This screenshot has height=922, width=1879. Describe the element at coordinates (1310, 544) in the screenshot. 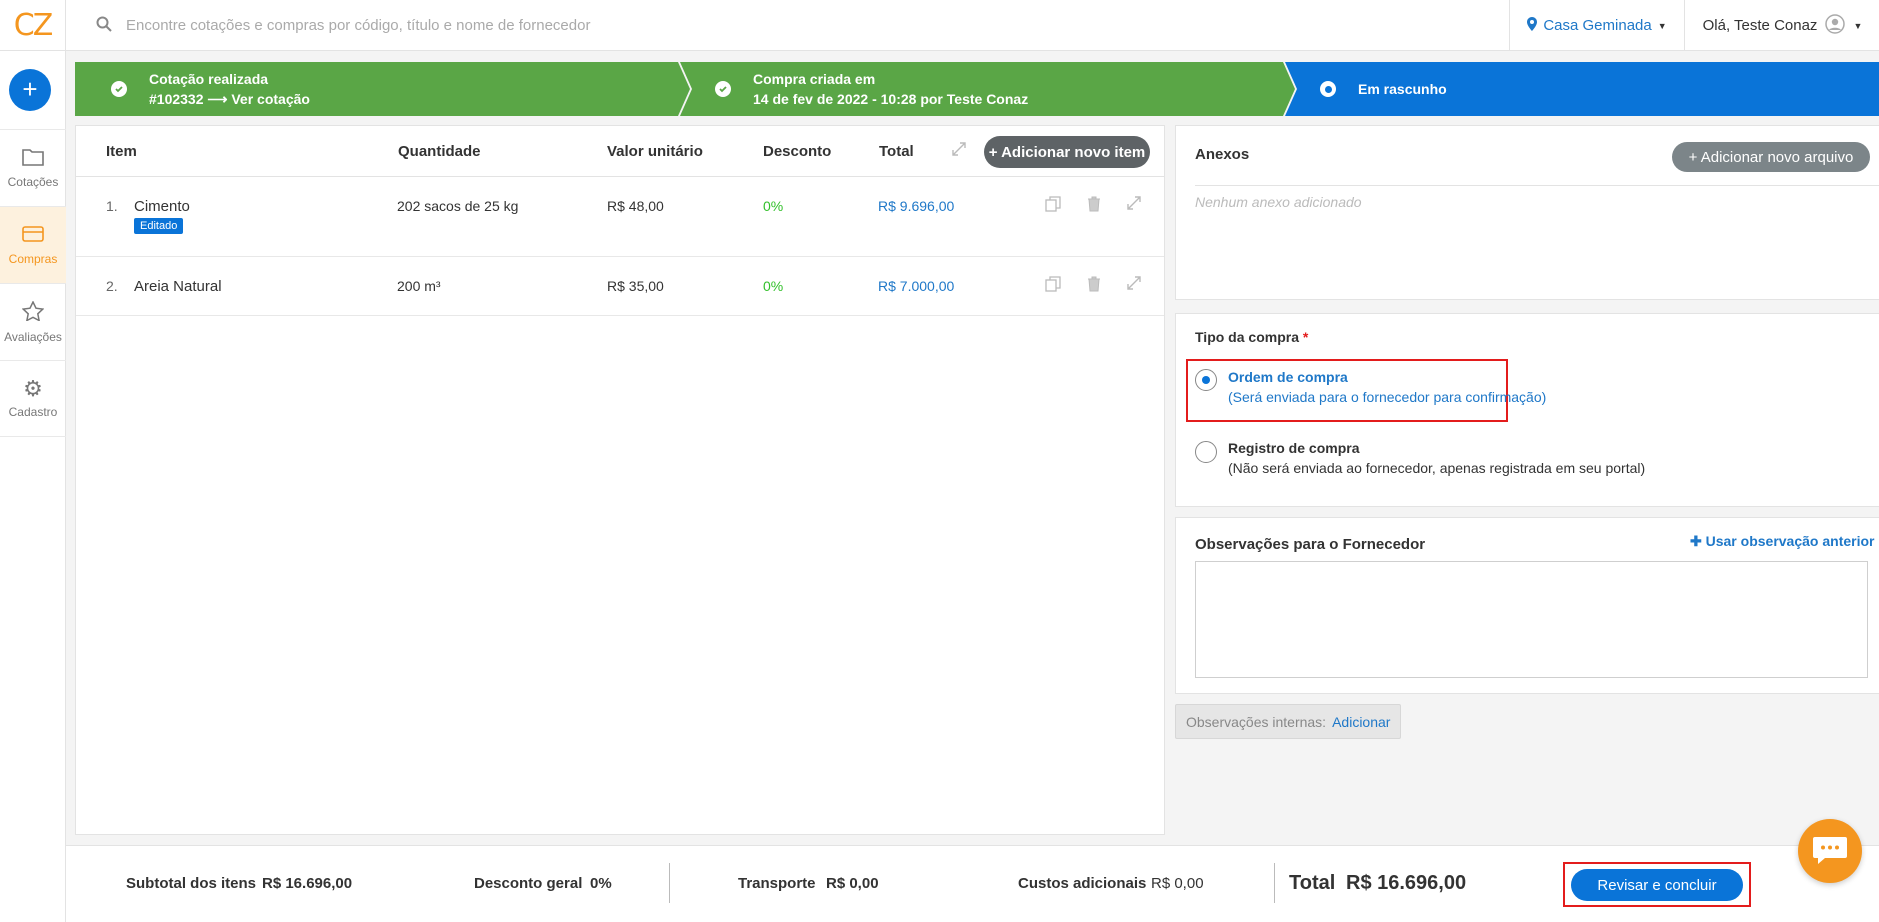

I see `supplier-notes-title: Observações para o Fornecedor` at that location.